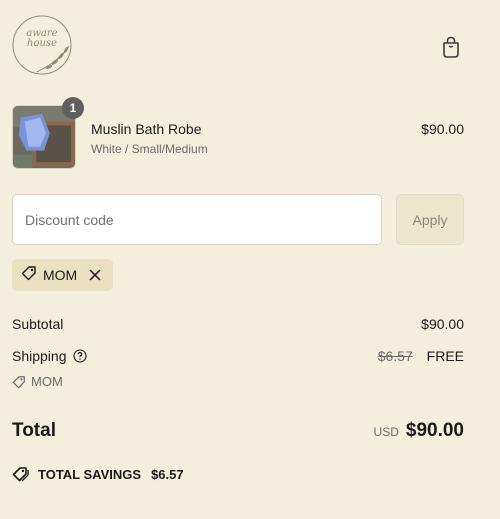 This screenshot has height=519, width=500. I want to click on shipping-label: Shipping, so click(39, 356).